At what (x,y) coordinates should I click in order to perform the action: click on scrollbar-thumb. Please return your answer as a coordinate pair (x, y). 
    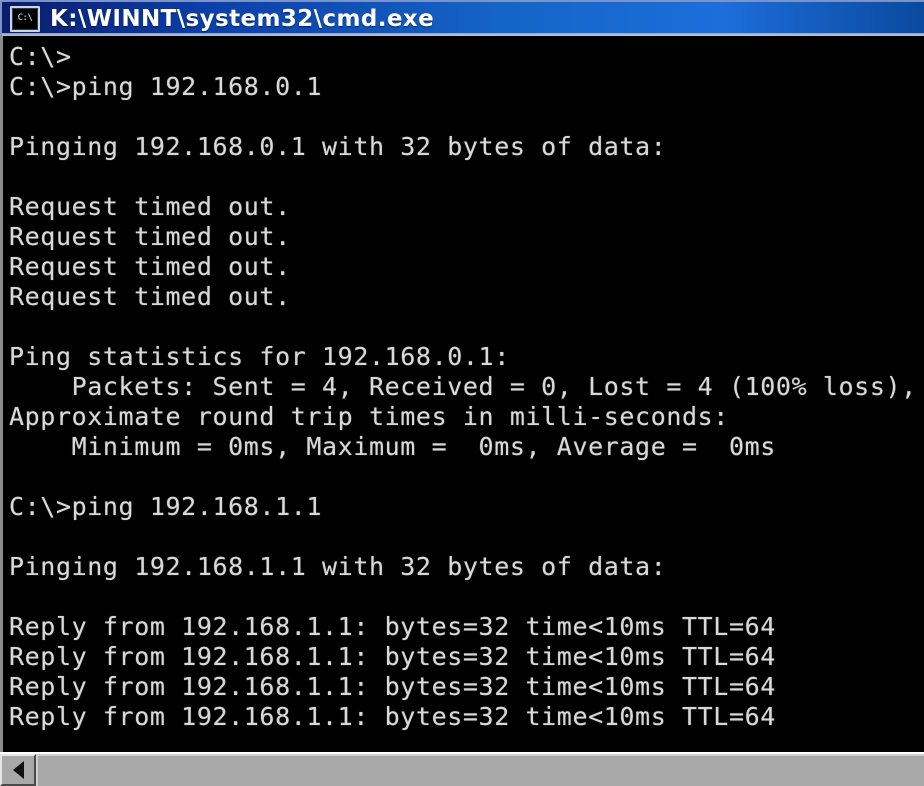
    Looking at the image, I should click on (481, 771).